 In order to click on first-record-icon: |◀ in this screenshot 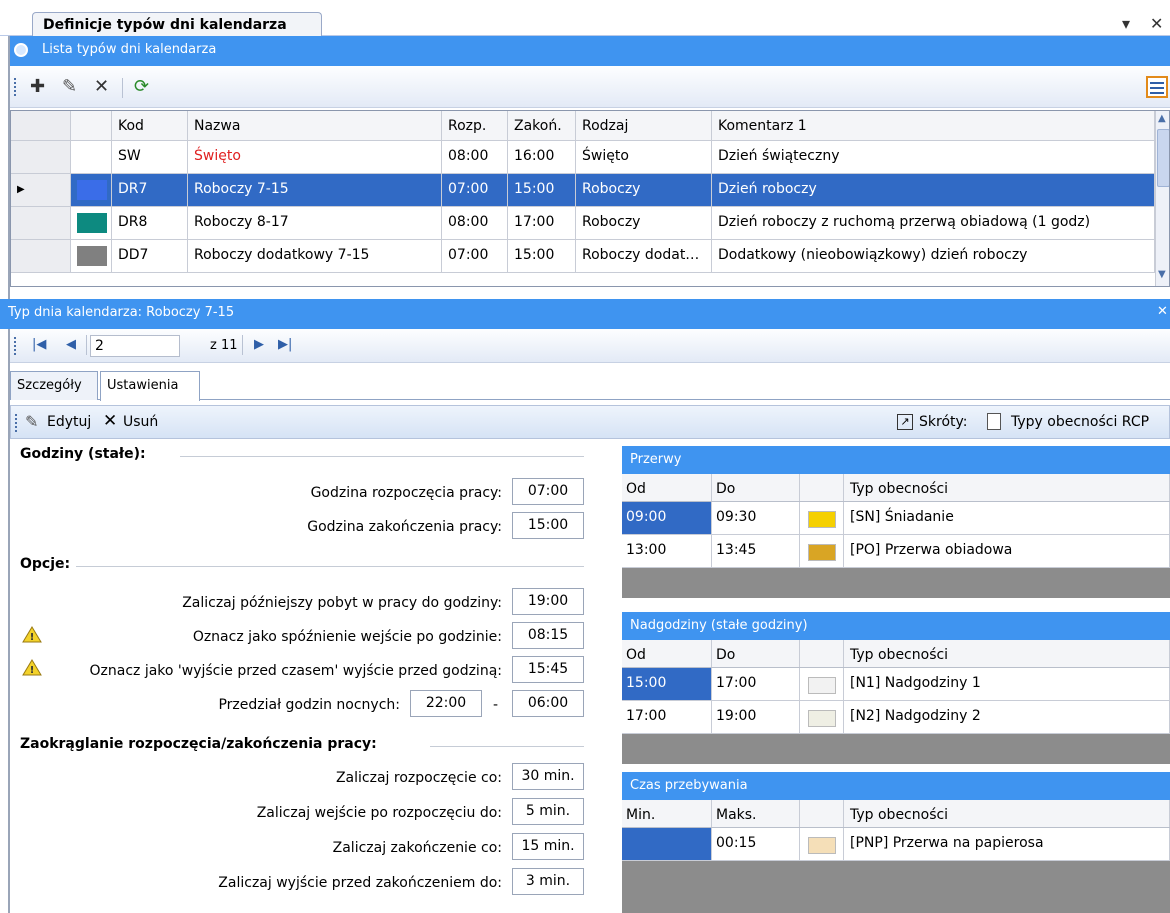, I will do `click(39, 344)`.